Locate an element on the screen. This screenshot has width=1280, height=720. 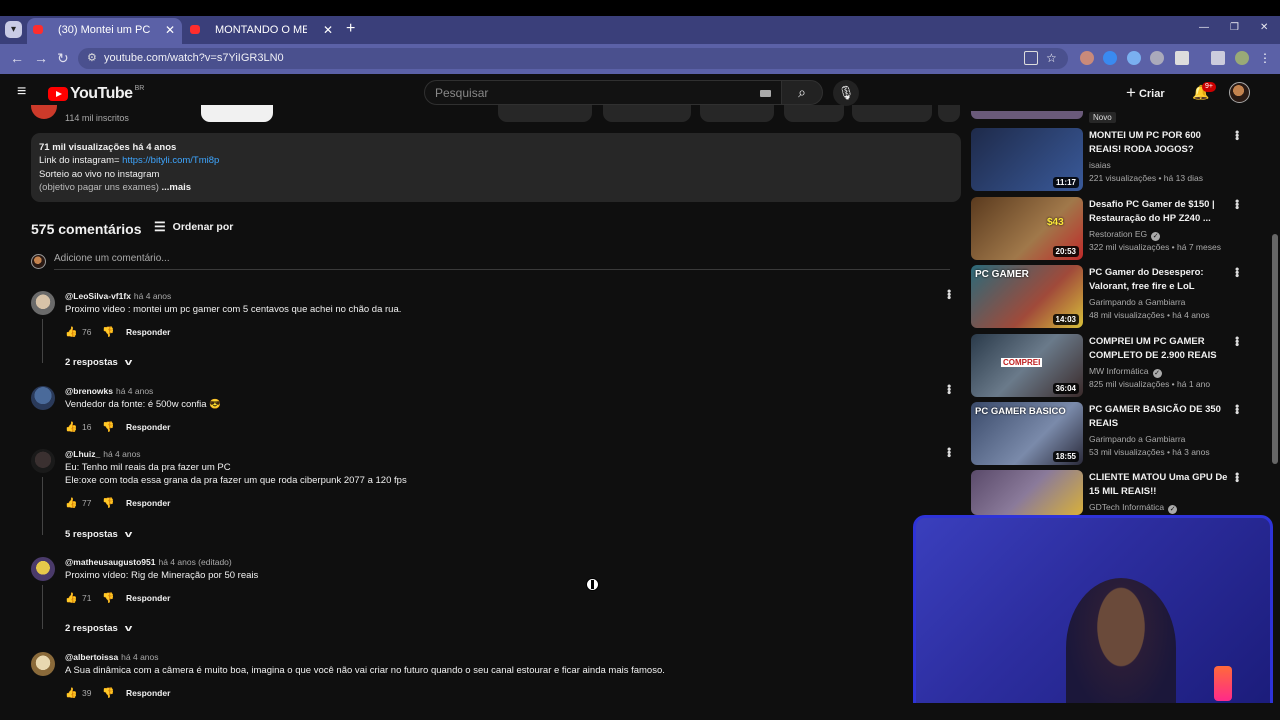
scrollbar-thumb is located at coordinates (1275, 349).